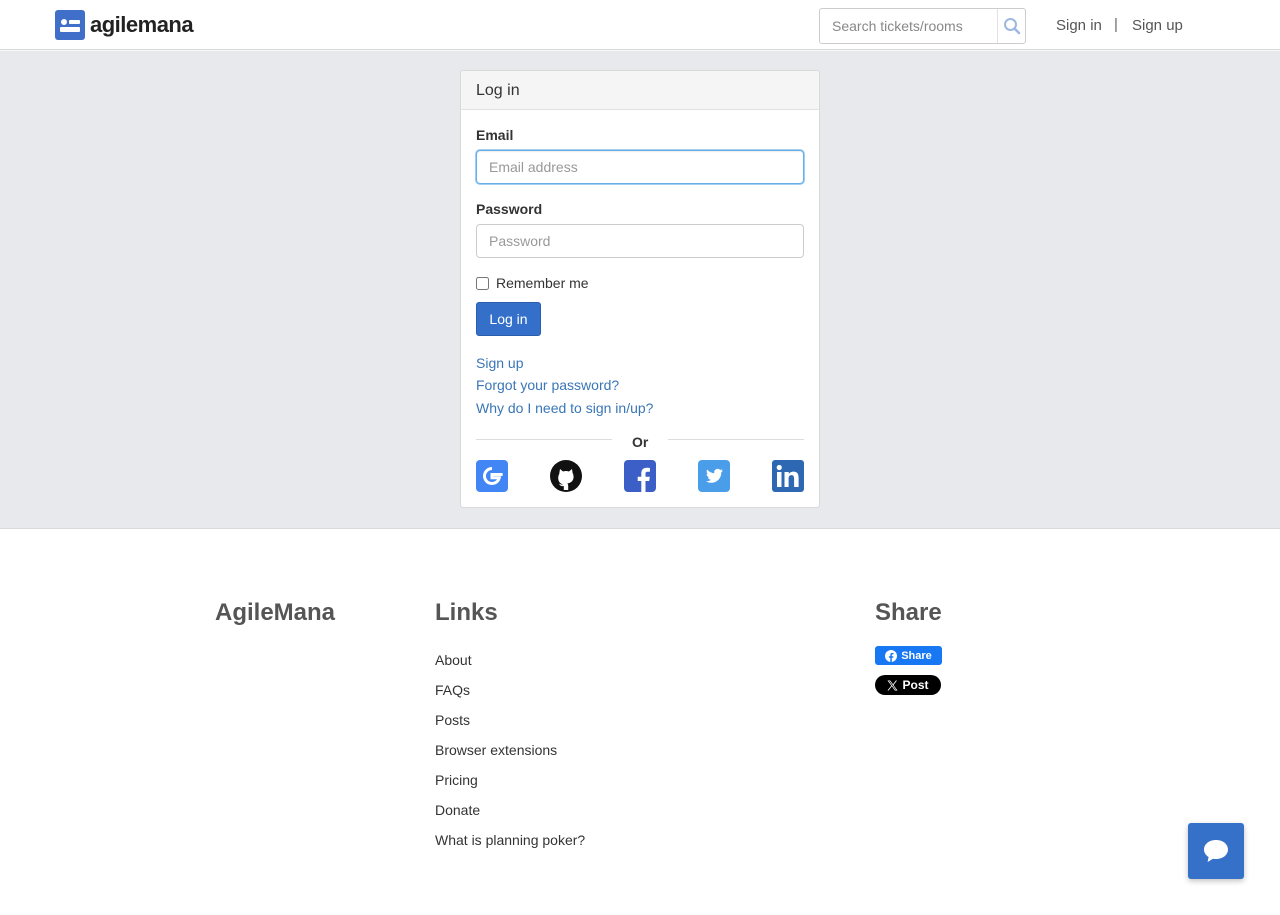 The height and width of the screenshot is (915, 1280). I want to click on footer-link-browser-extensions: Browser extensions, so click(496, 750).